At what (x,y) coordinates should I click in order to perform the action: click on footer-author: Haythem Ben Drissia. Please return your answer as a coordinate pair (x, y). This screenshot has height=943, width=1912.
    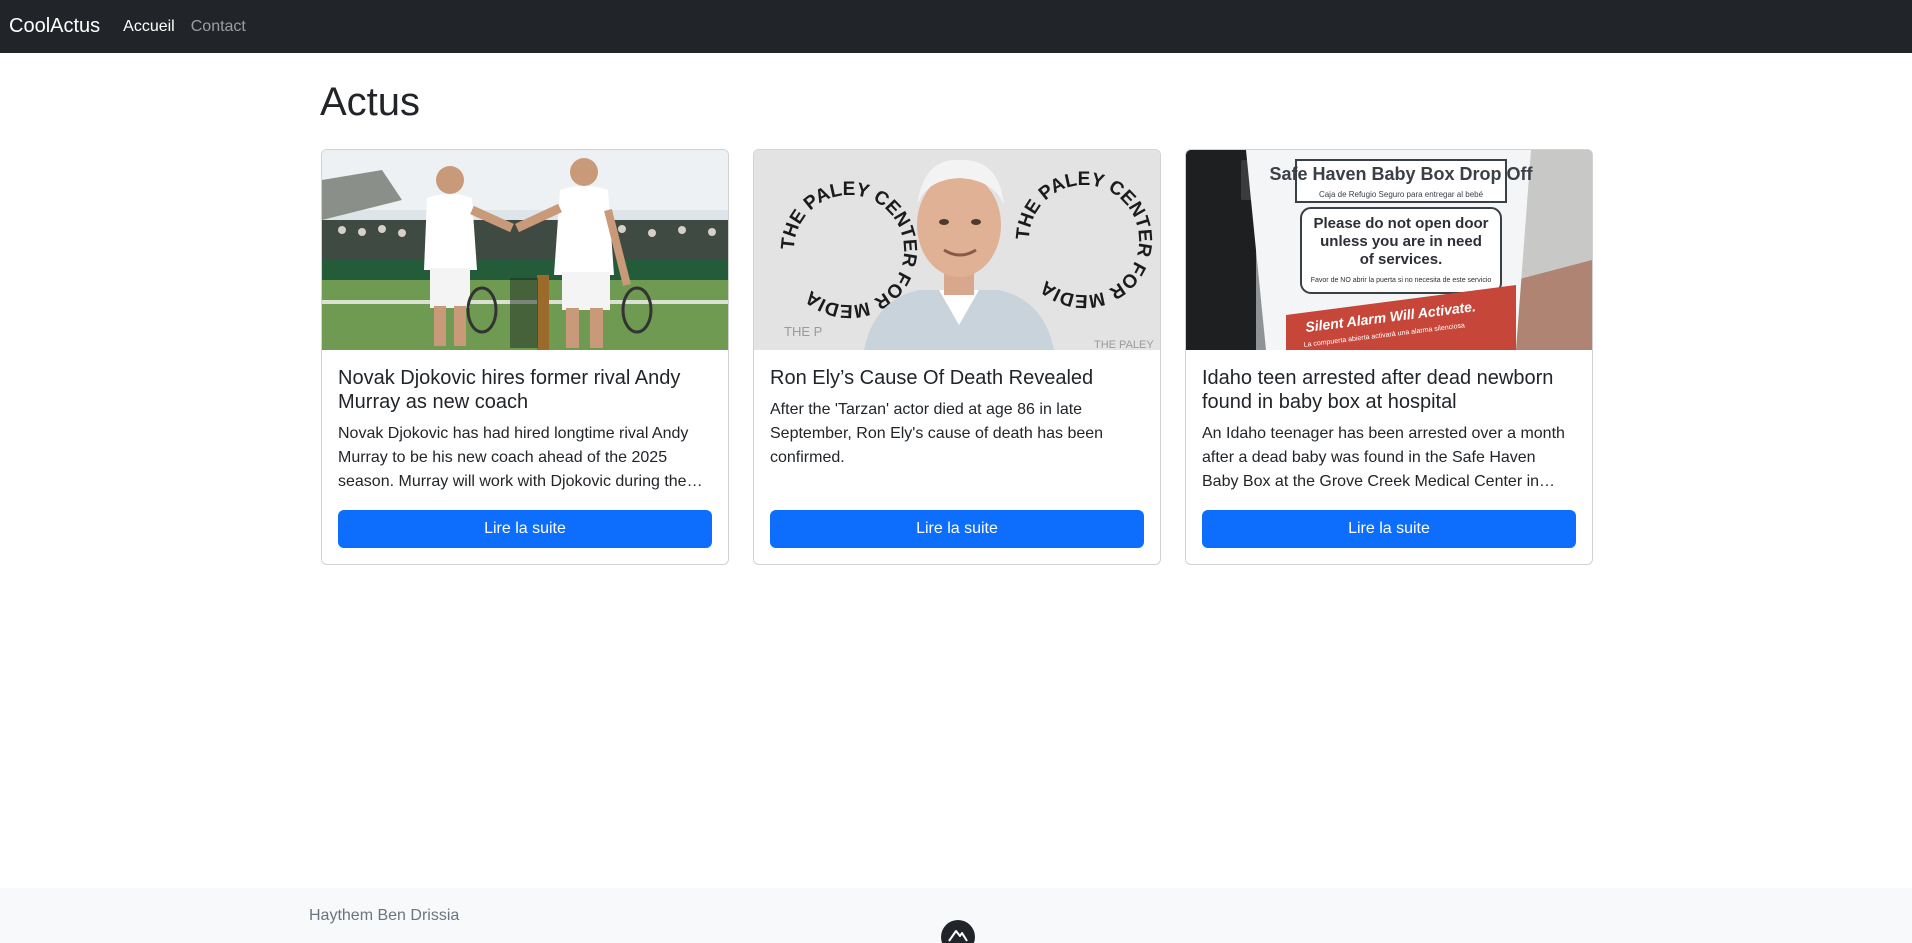
    Looking at the image, I should click on (384, 915).